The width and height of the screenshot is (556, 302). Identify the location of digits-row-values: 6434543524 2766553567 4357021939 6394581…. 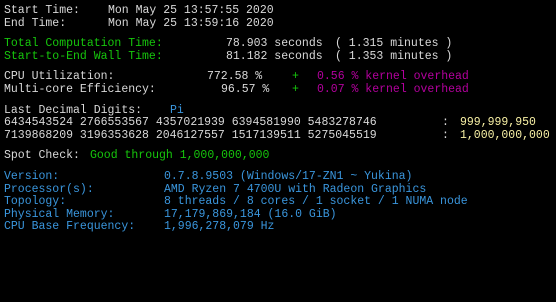
(190, 123).